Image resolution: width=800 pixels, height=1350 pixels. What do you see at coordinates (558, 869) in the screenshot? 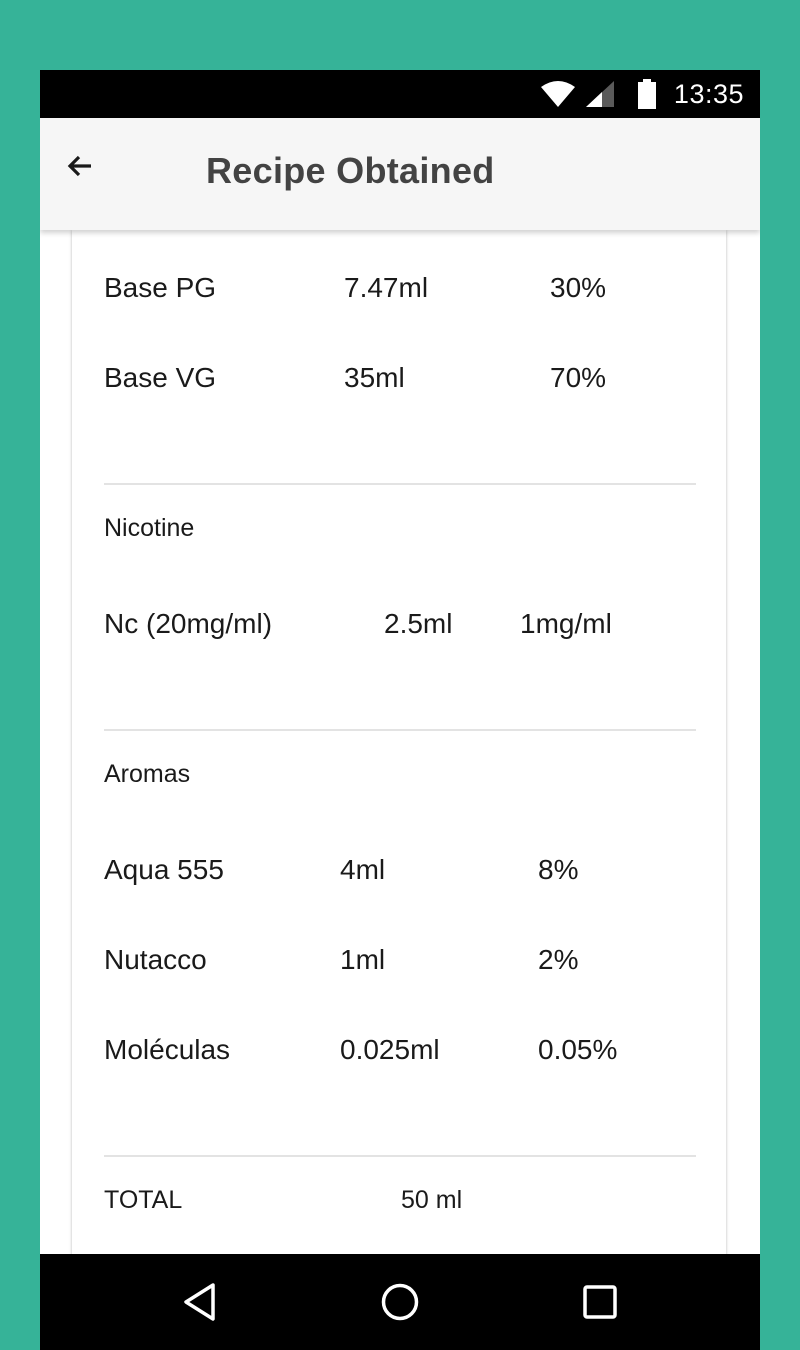
I see `aroma-percent: 8%` at bounding box center [558, 869].